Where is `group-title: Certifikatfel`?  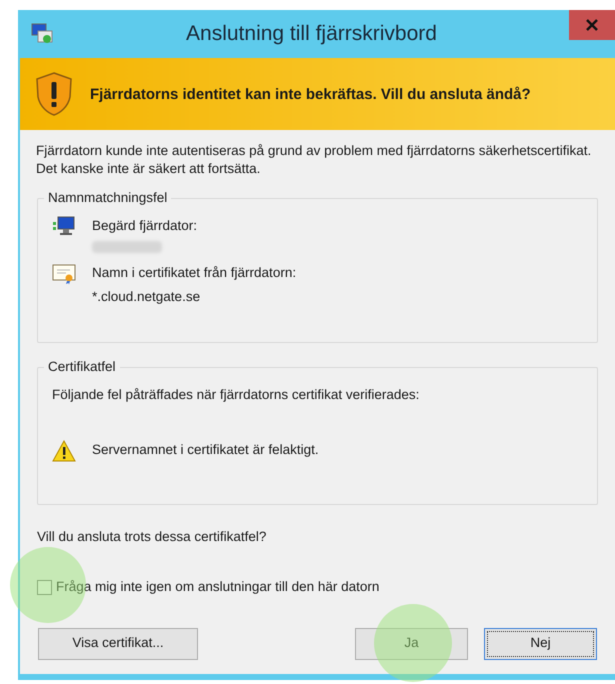 group-title: Certifikatfel is located at coordinates (82, 367).